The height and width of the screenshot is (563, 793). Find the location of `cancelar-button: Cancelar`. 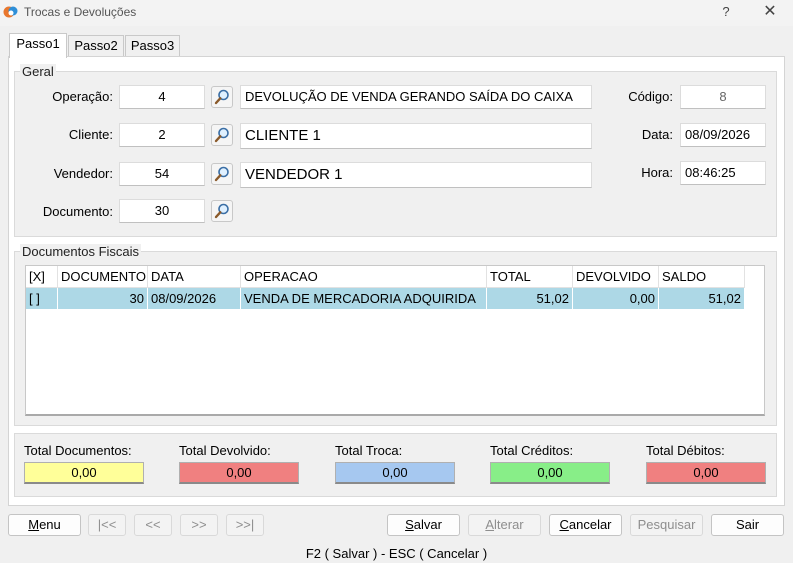

cancelar-button: Cancelar is located at coordinates (585, 525).